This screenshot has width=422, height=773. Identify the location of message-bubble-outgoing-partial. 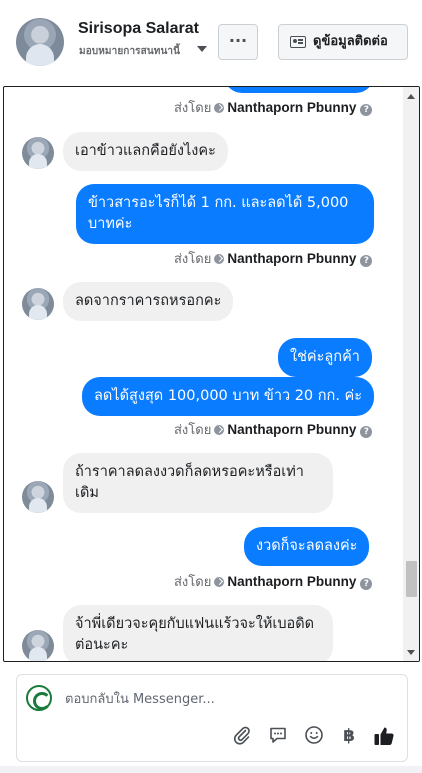
(299, 90).